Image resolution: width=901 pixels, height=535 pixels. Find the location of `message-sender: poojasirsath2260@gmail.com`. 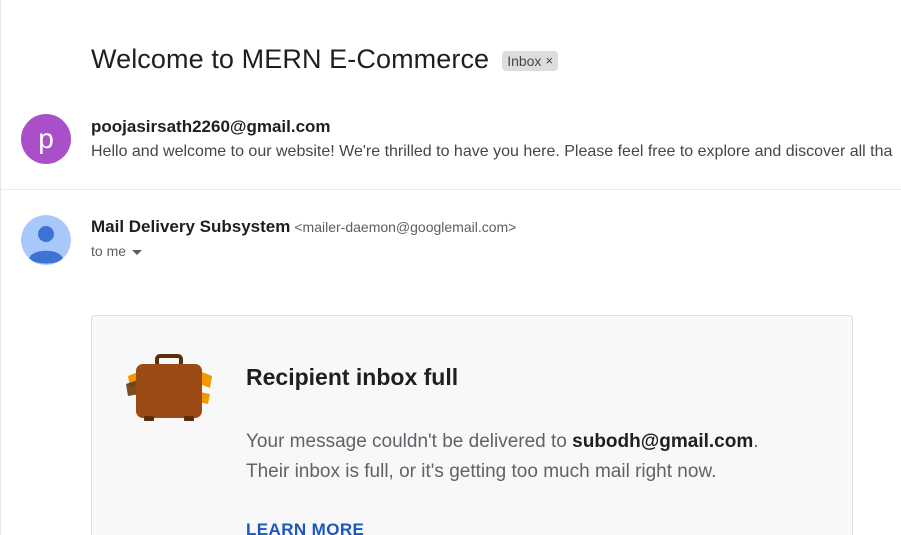

message-sender: poojasirsath2260@gmail.com is located at coordinates (211, 127).